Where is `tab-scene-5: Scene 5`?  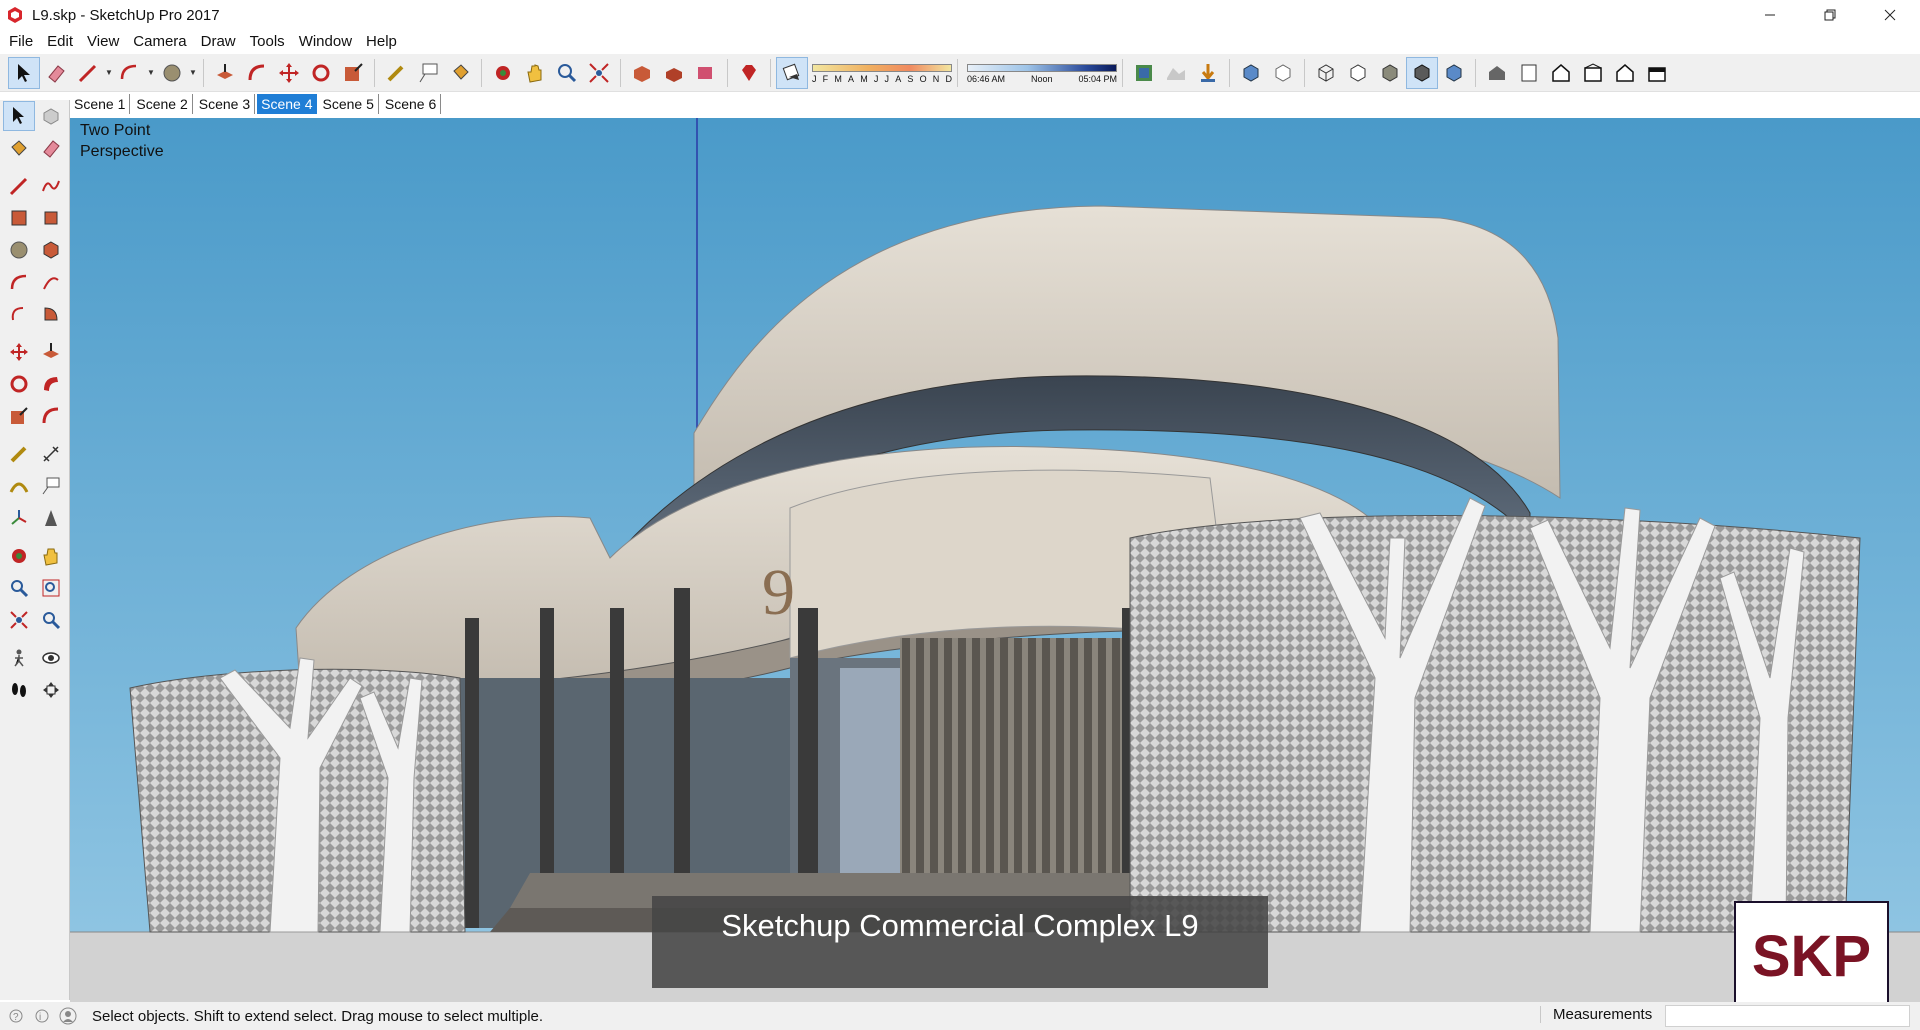 tab-scene-5: Scene 5 is located at coordinates (349, 104).